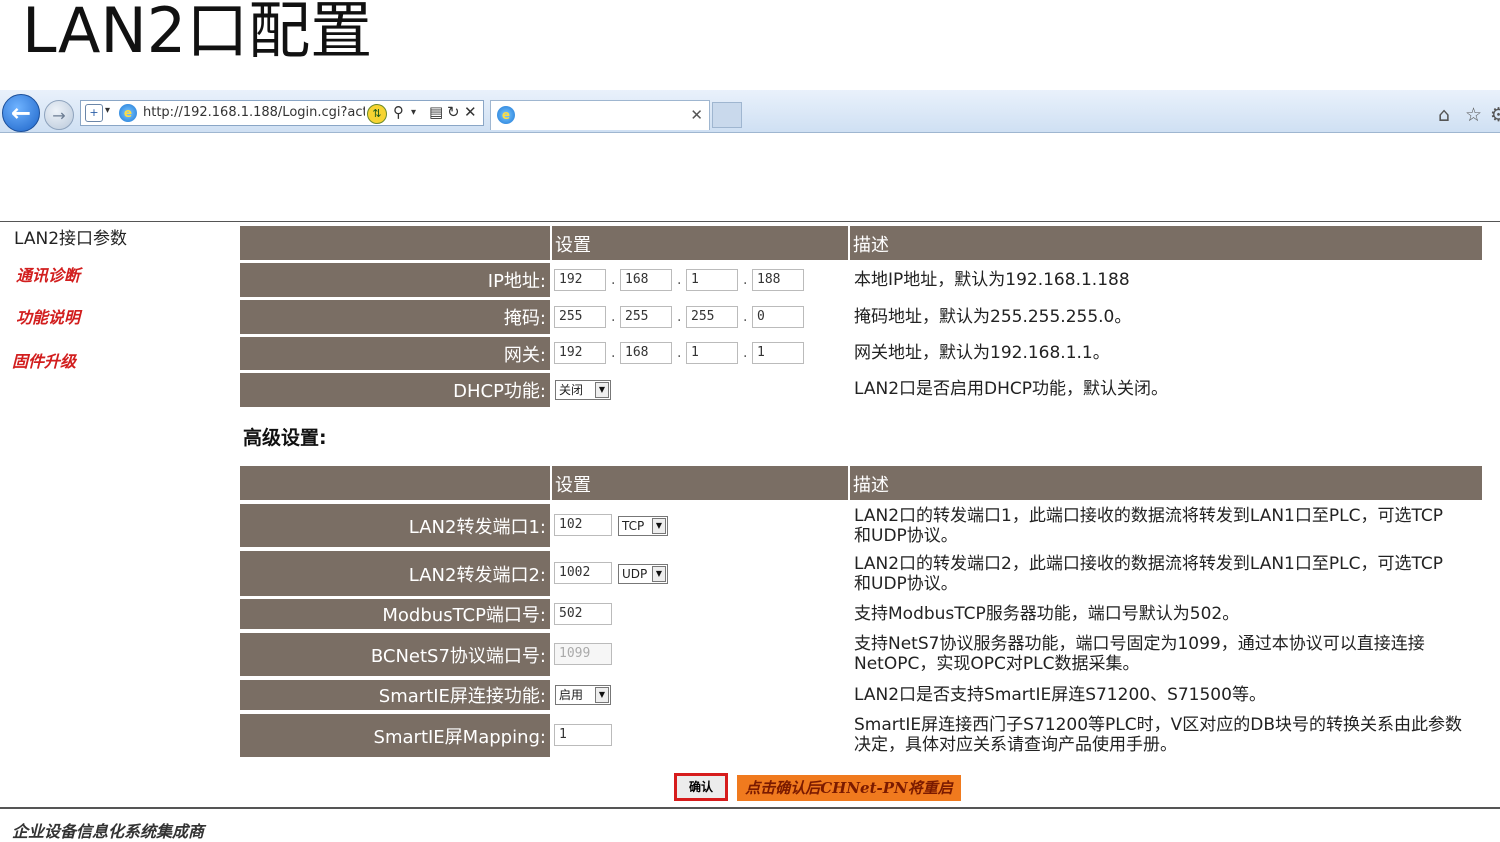 The image size is (1500, 842). Describe the element at coordinates (1011, 389) in the screenshot. I see `dhcp-desc: LAN2口是否启用DHCP功能，默认关闭。` at that location.